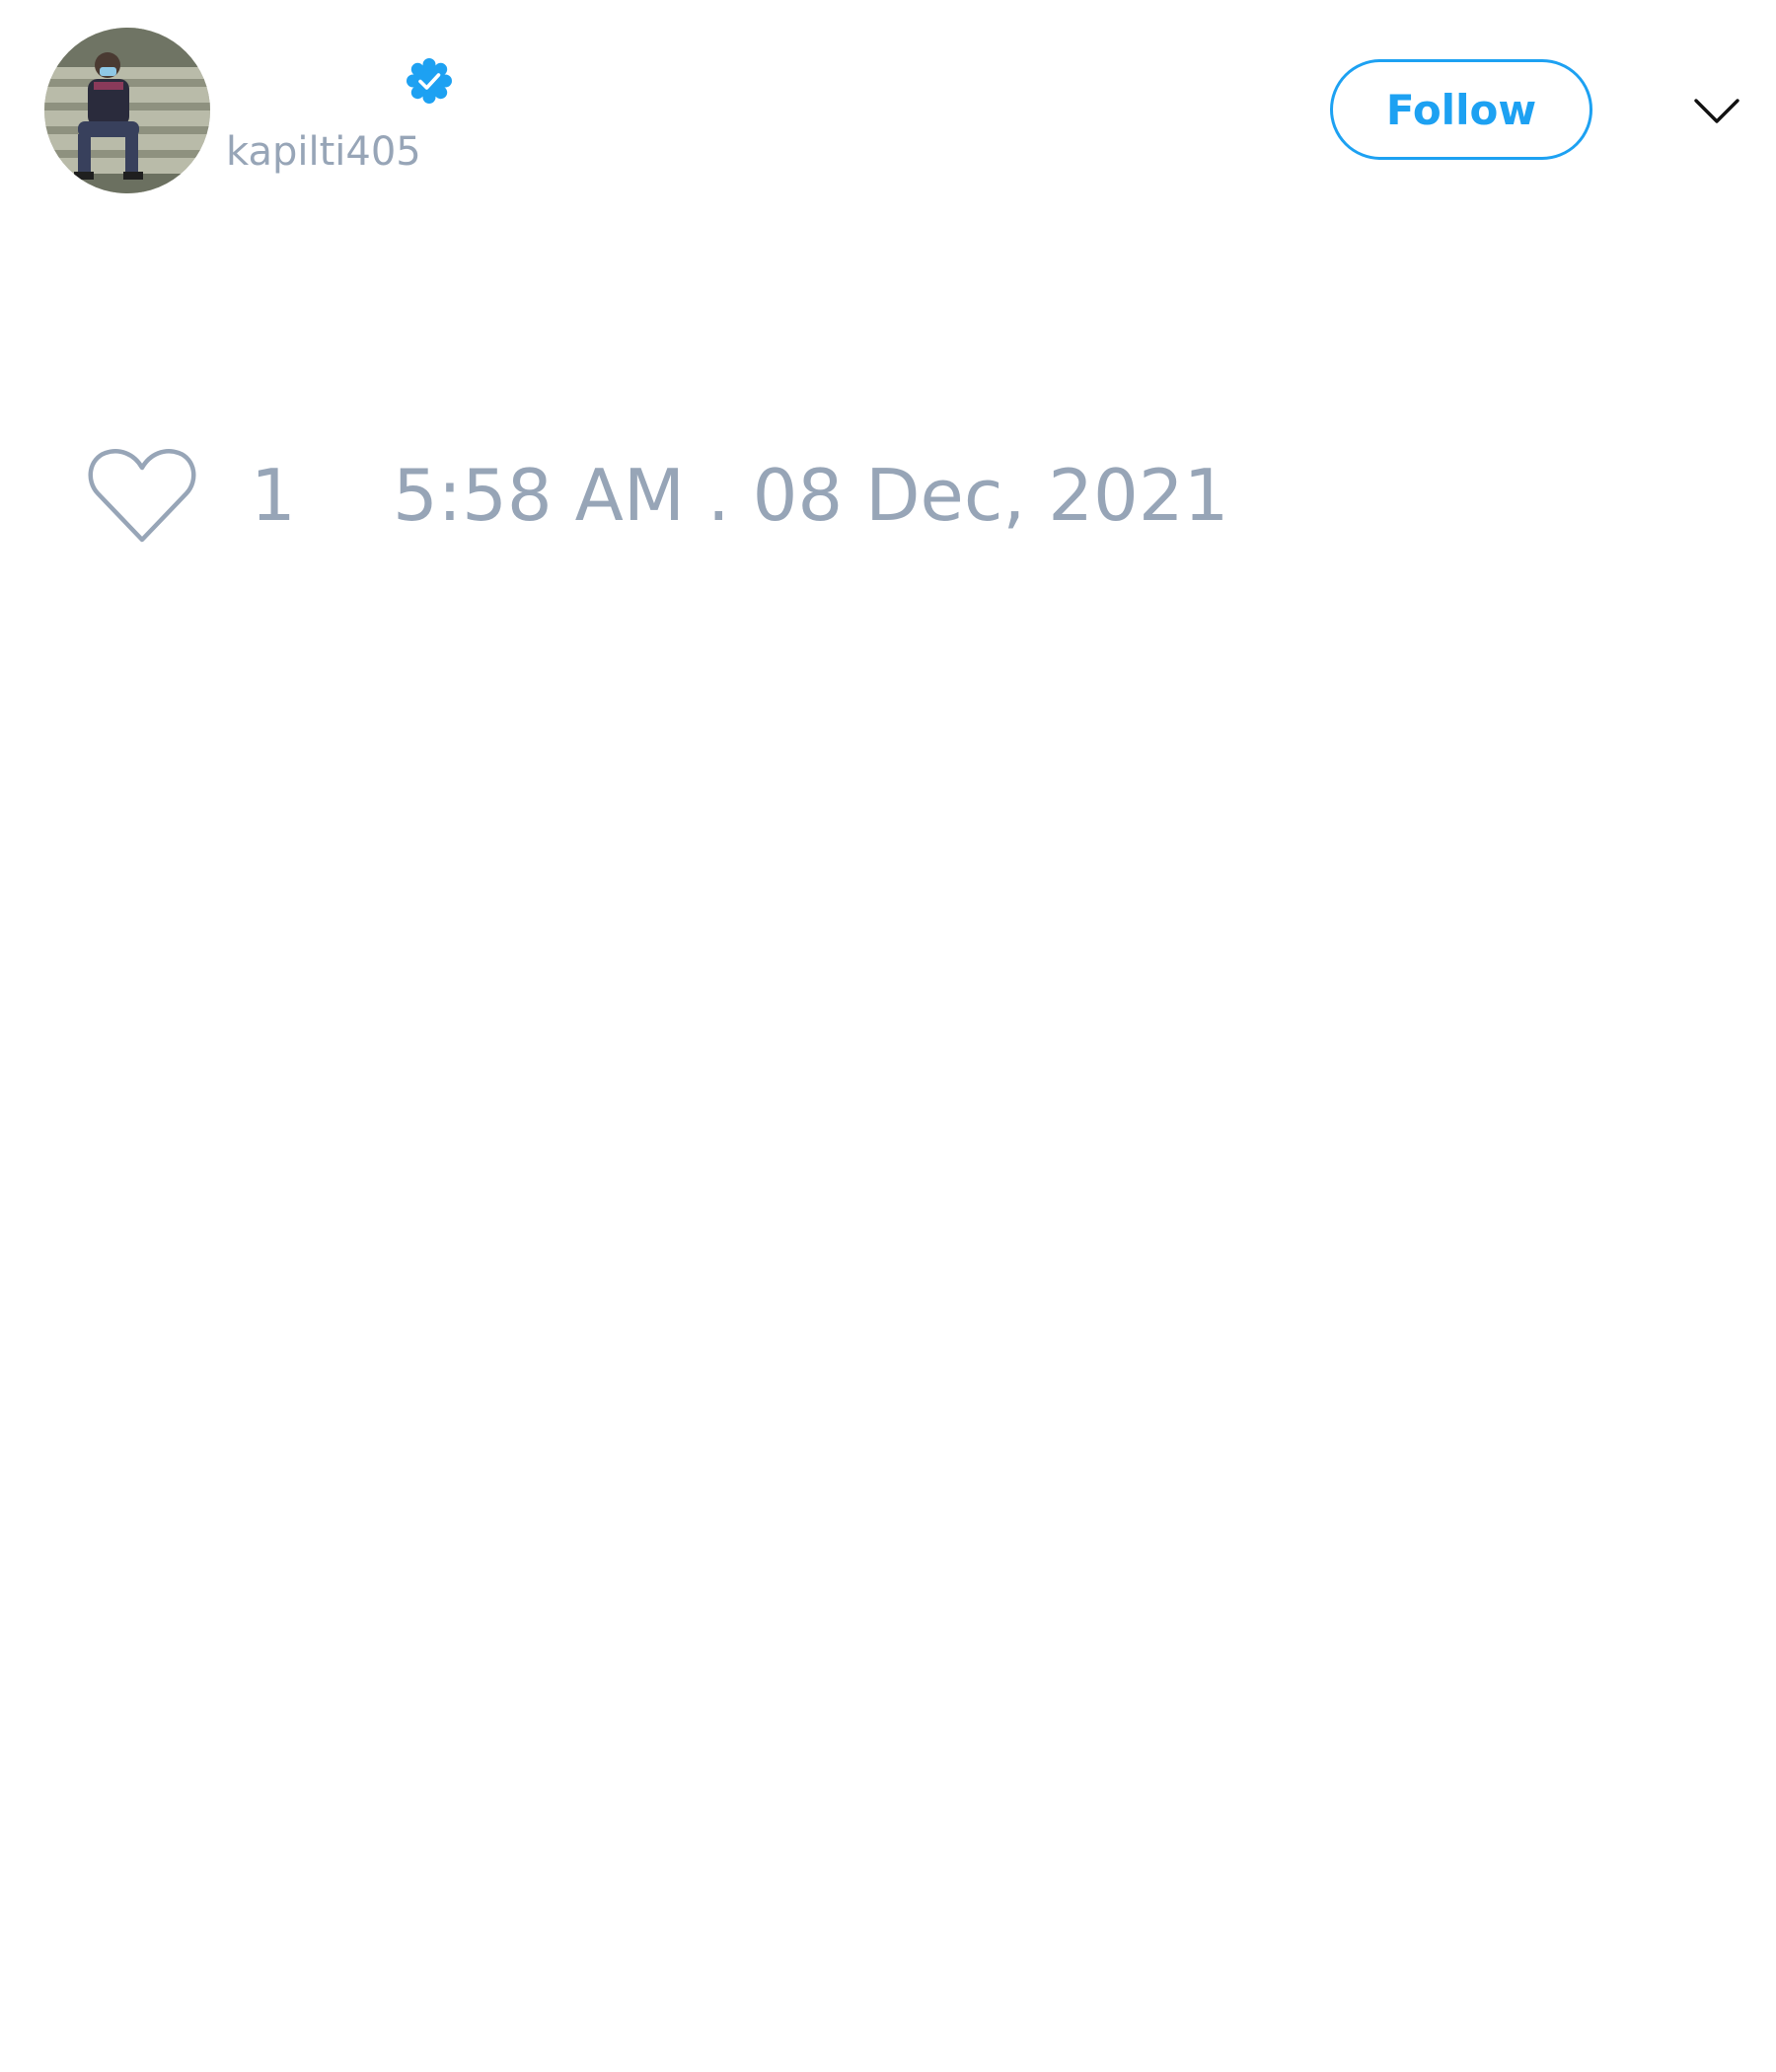  I want to click on chevron-down-icon, so click(1717, 111).